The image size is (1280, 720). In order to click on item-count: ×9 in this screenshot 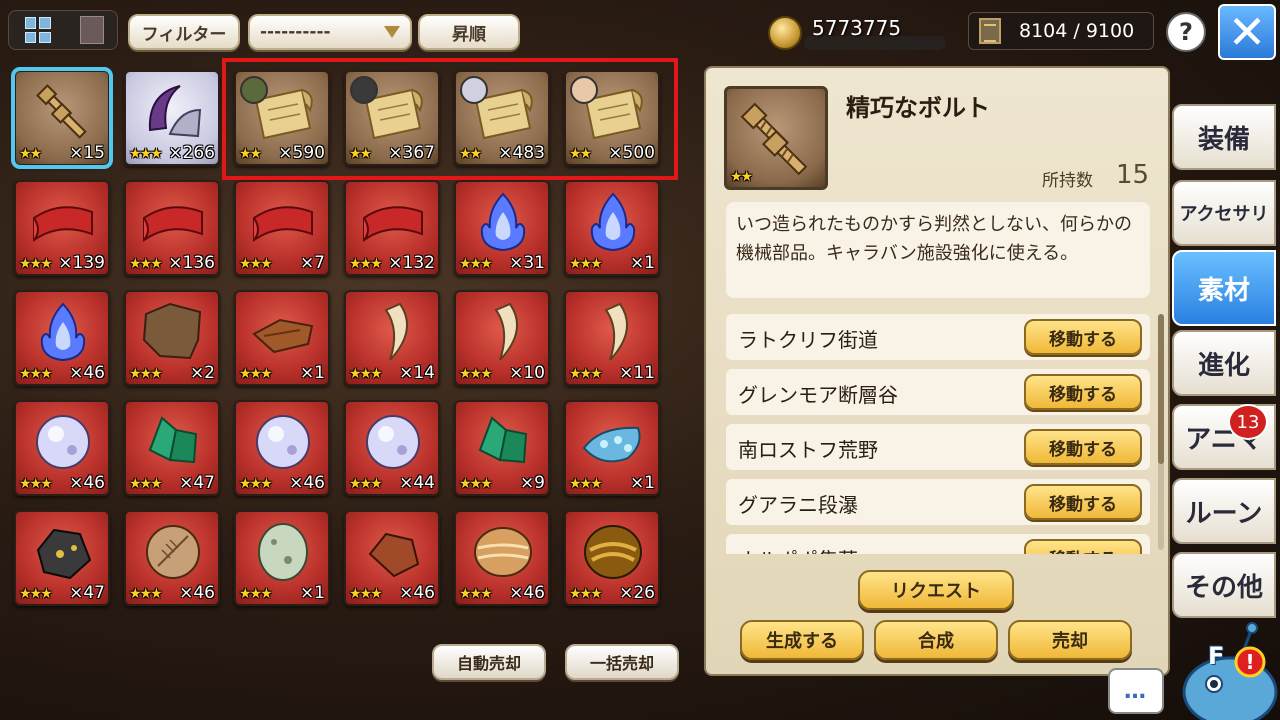, I will do `click(532, 483)`.